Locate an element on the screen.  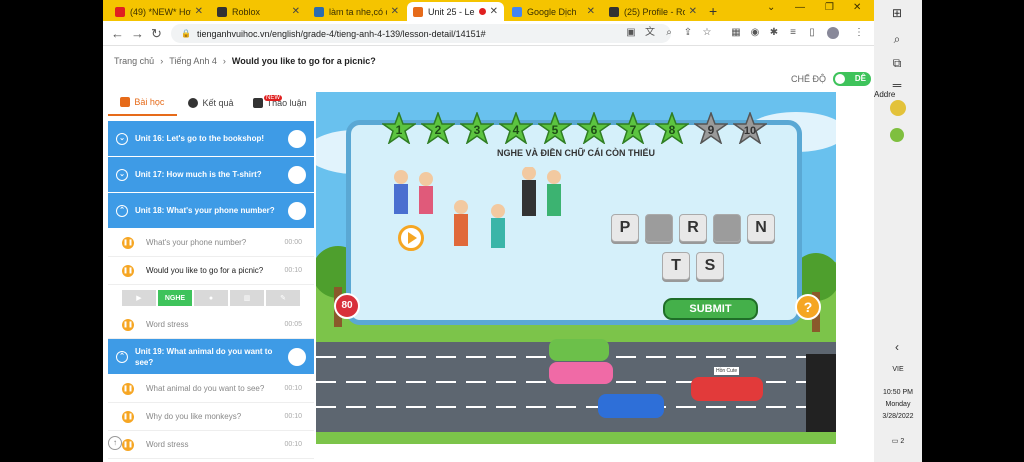
book-icon: ▥ is located at coordinates (247, 298).